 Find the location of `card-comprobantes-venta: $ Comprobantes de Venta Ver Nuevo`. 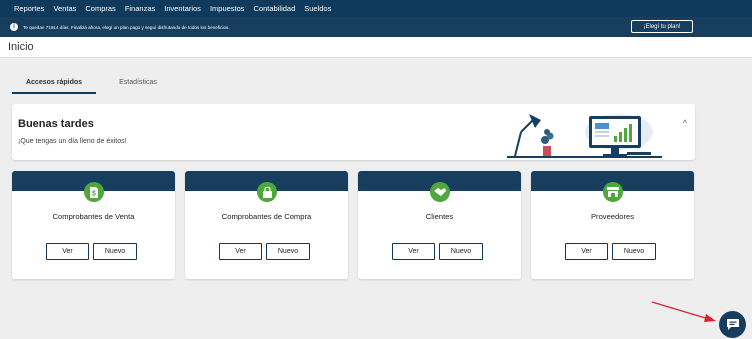

card-comprobantes-venta: $ Comprobantes de Venta Ver Nuevo is located at coordinates (93, 225).